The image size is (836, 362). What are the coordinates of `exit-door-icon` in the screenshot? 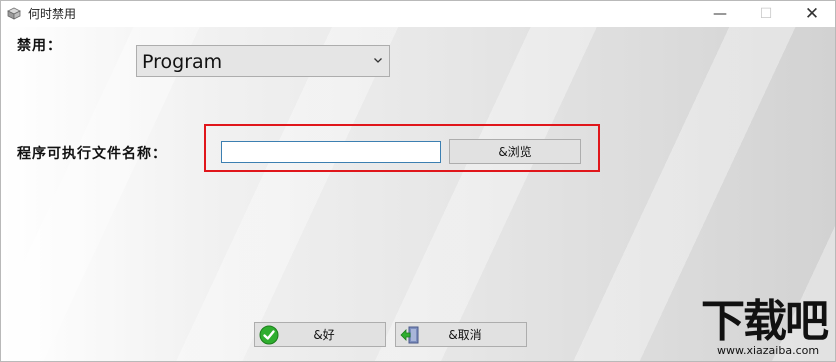 It's located at (409, 335).